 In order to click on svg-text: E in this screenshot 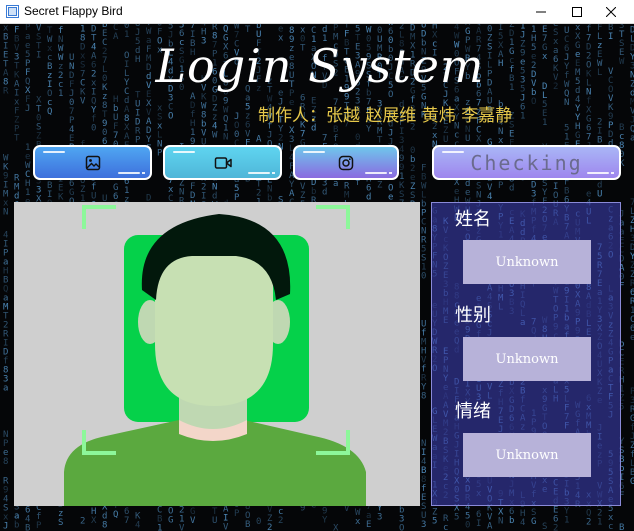, I will do `click(368, 525)`.